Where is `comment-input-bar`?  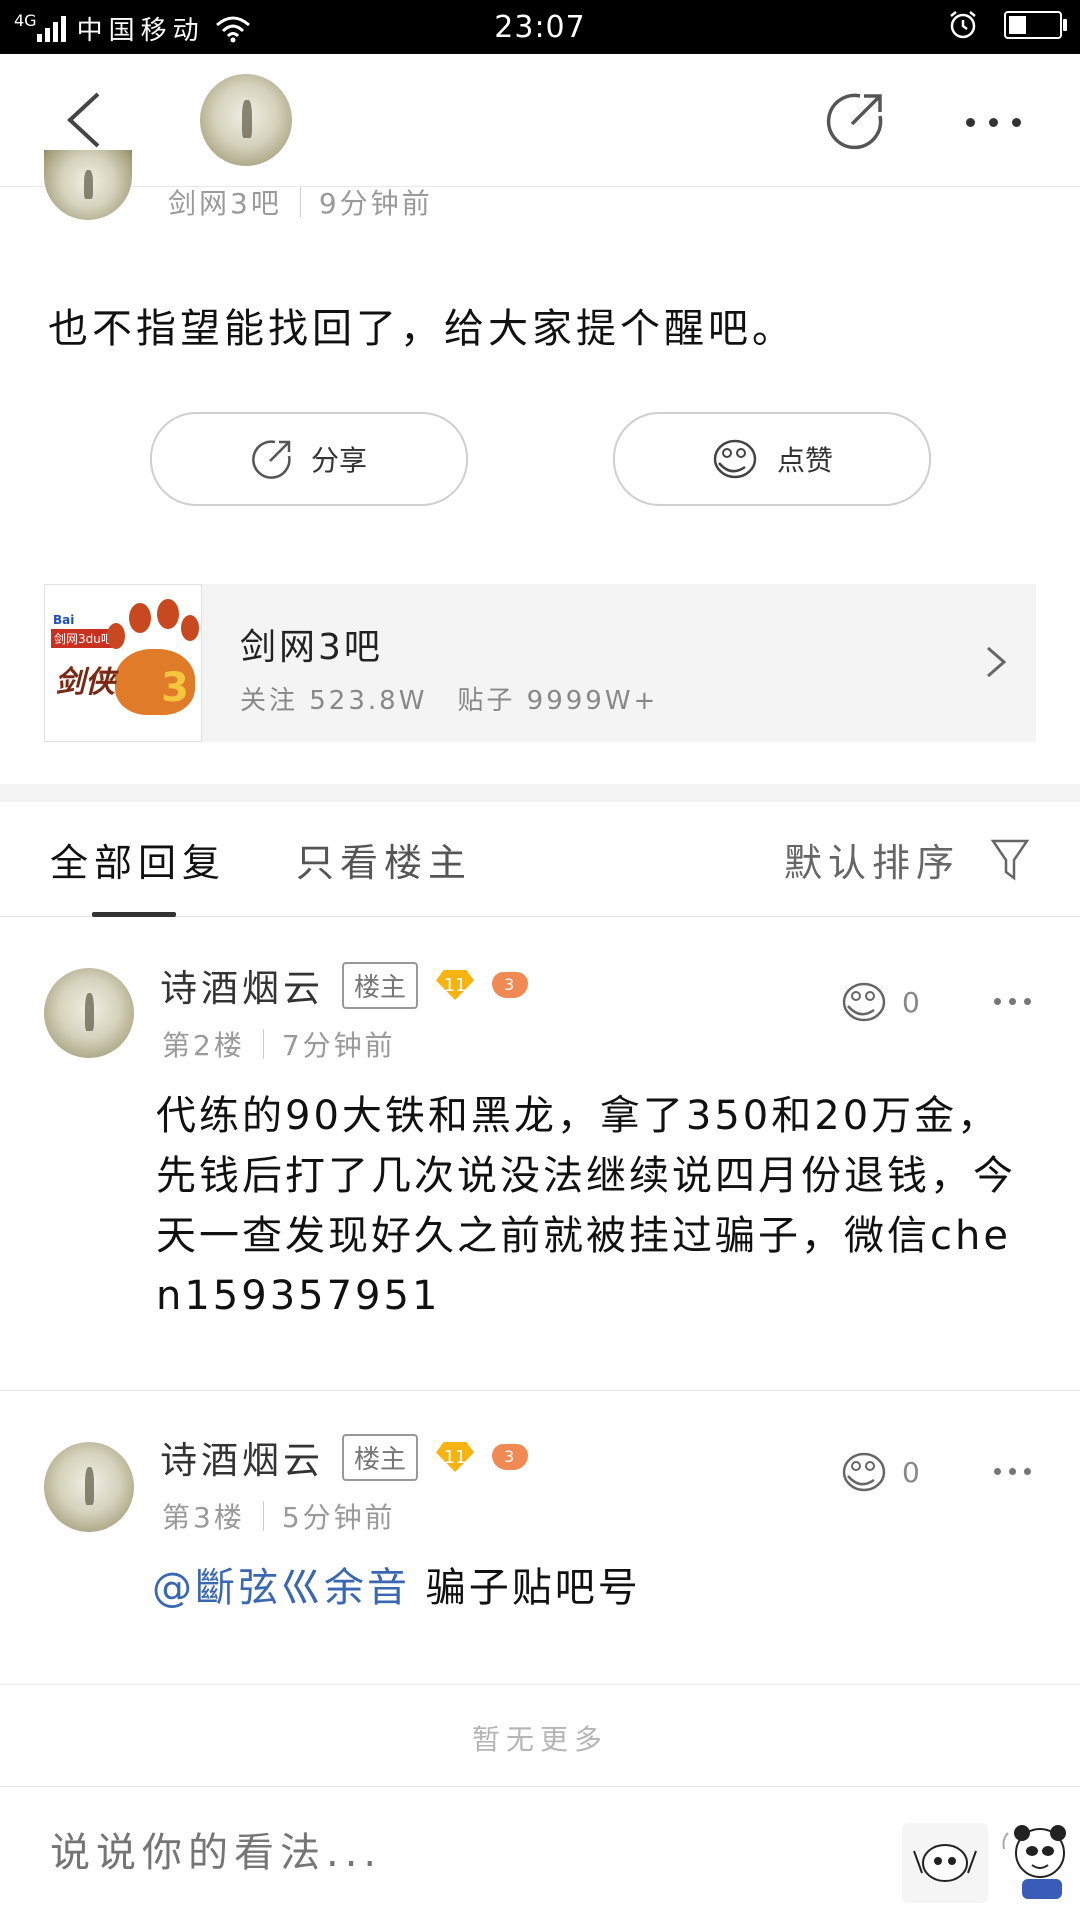 comment-input-bar is located at coordinates (540, 1853).